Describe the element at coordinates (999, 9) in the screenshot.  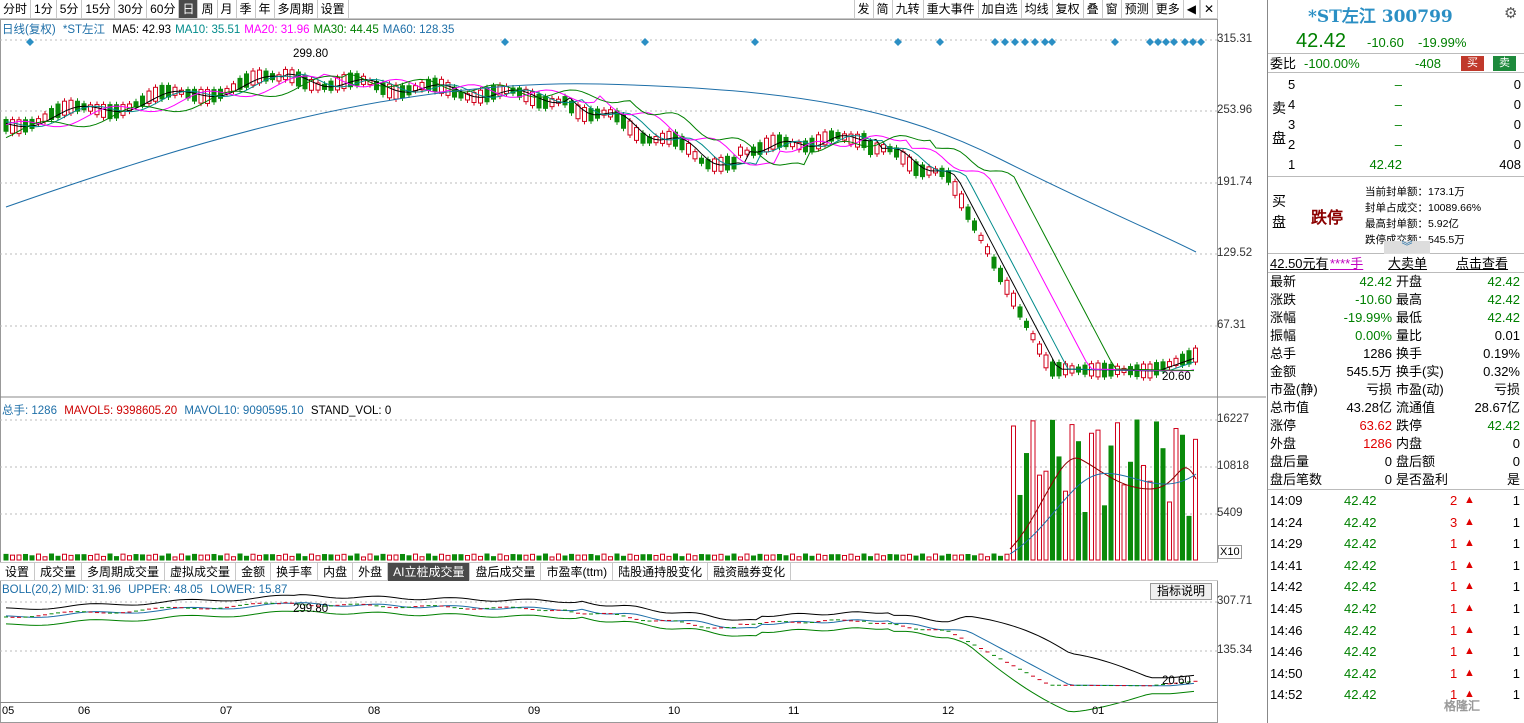
I see `toolbar-button: 加自选` at that location.